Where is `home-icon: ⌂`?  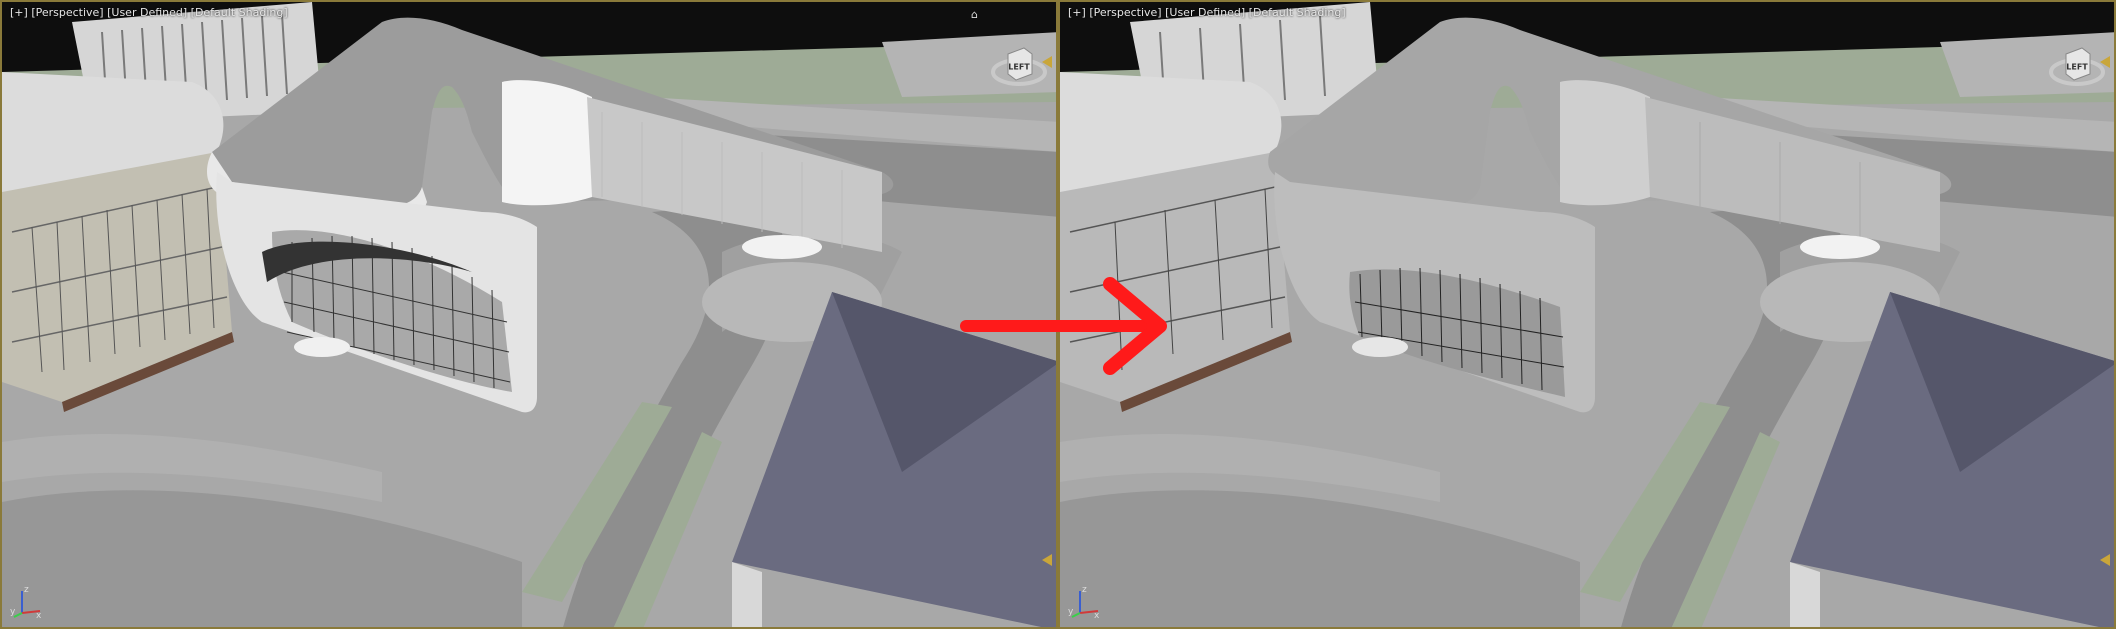 home-icon: ⌂ is located at coordinates (974, 14).